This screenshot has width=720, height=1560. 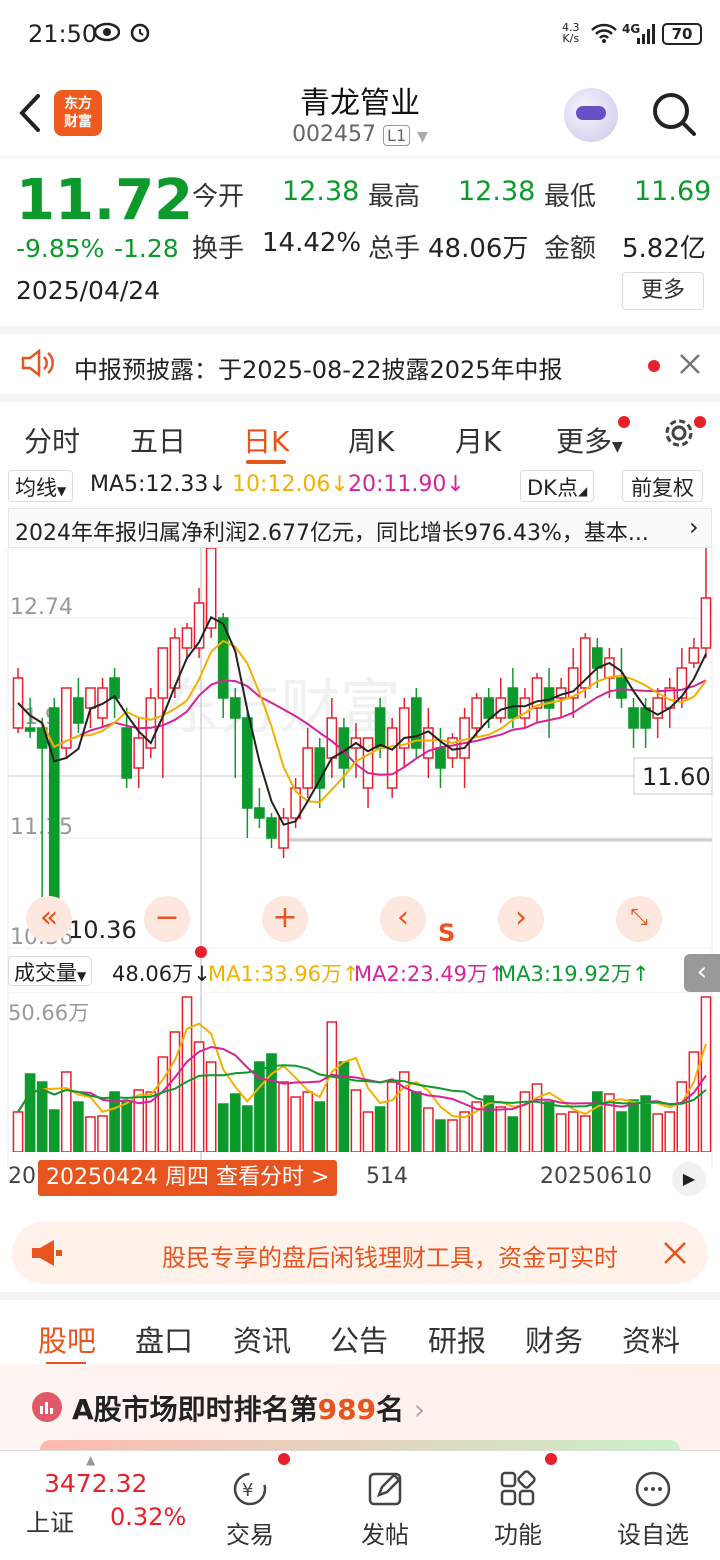 What do you see at coordinates (694, 527) in the screenshot?
I see `chevron-right-icon: ›` at bounding box center [694, 527].